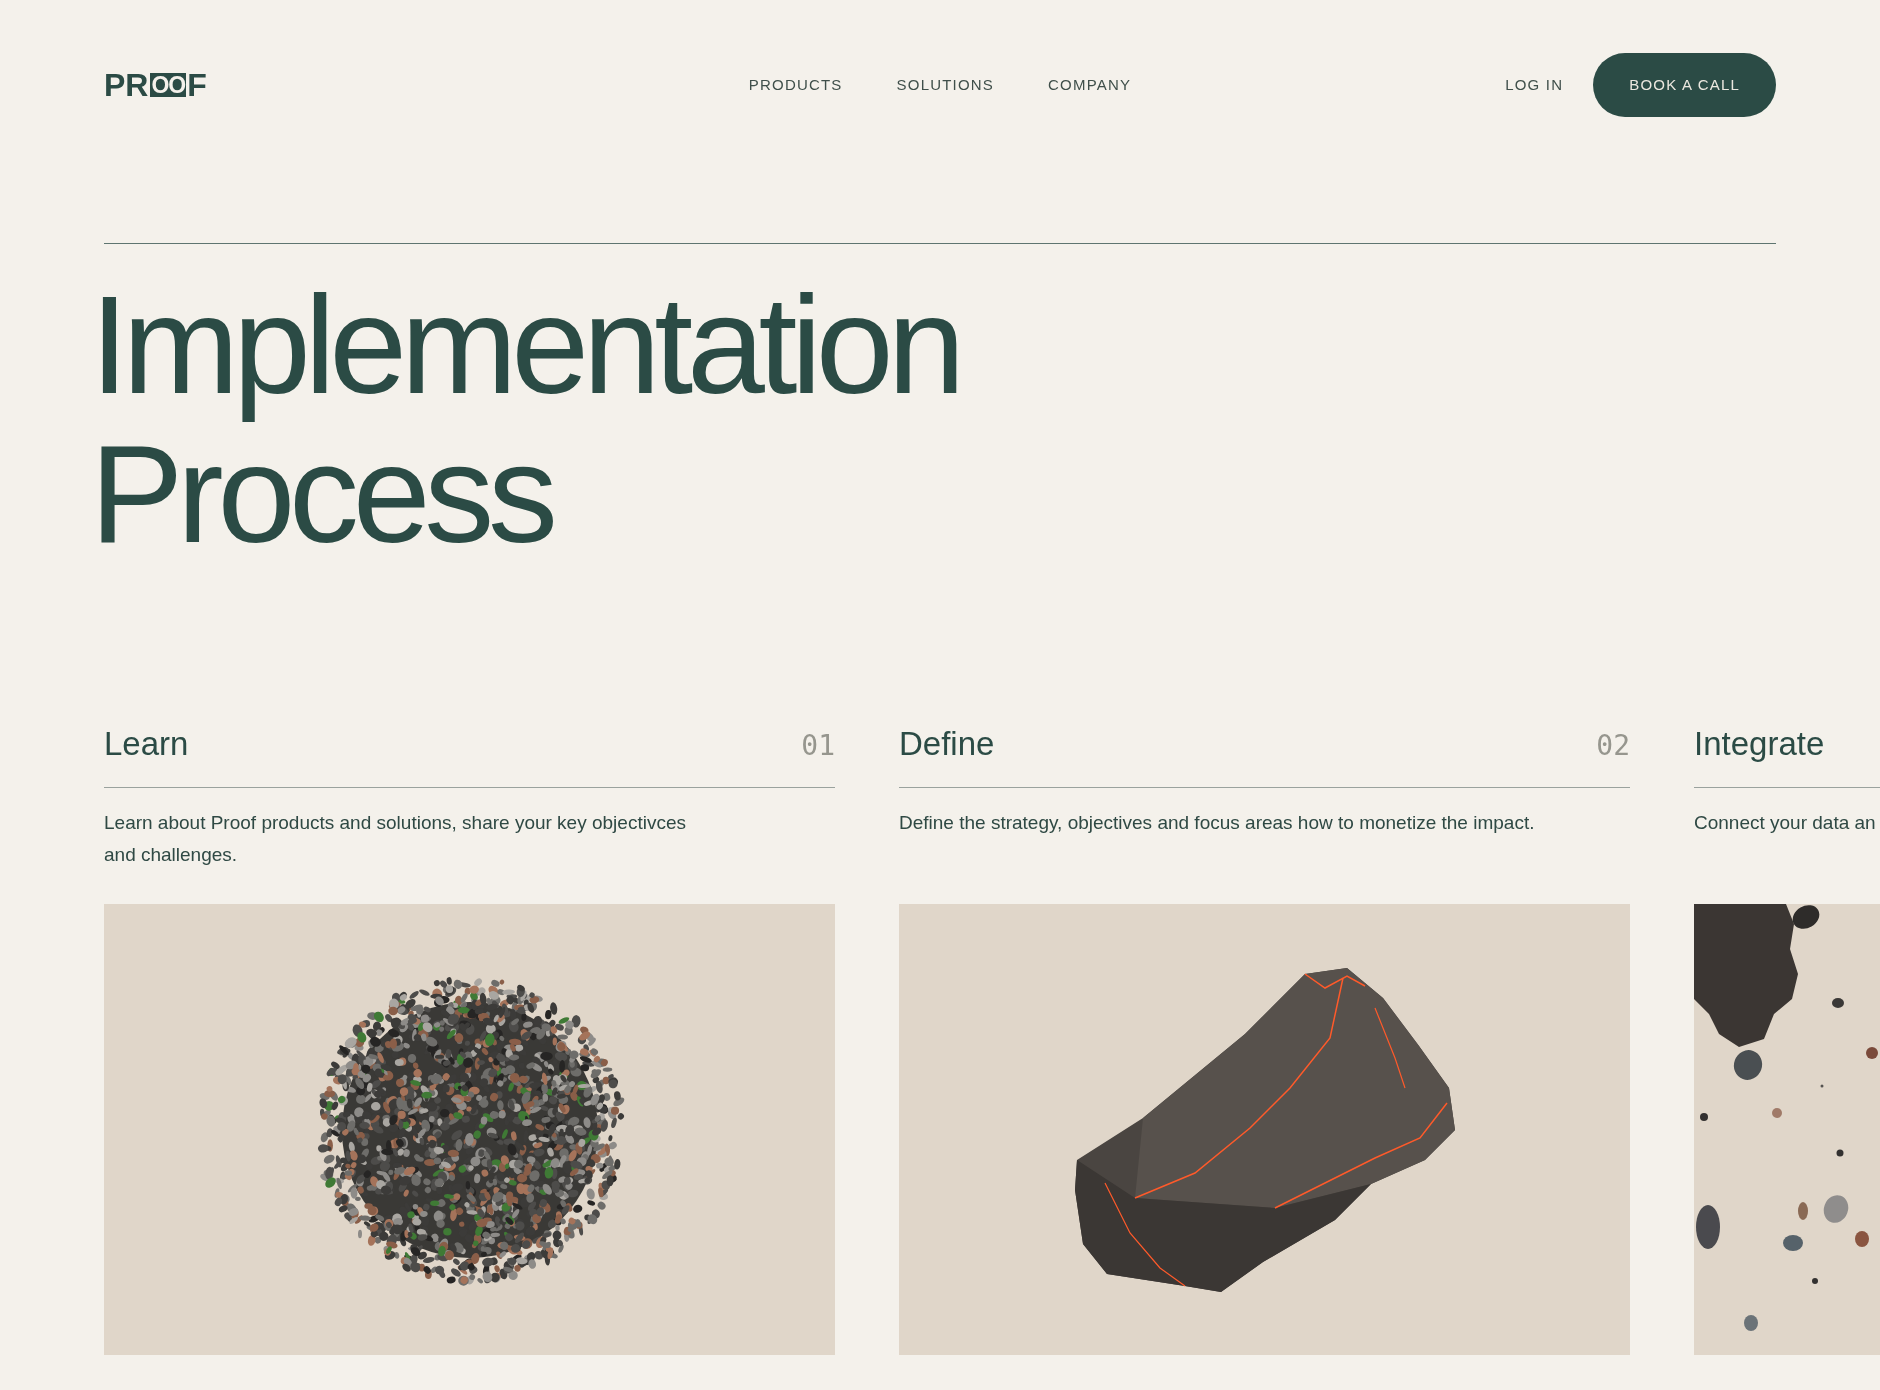  Describe the element at coordinates (945, 85) in the screenshot. I see `nav-link: SOLUTIONS` at that location.